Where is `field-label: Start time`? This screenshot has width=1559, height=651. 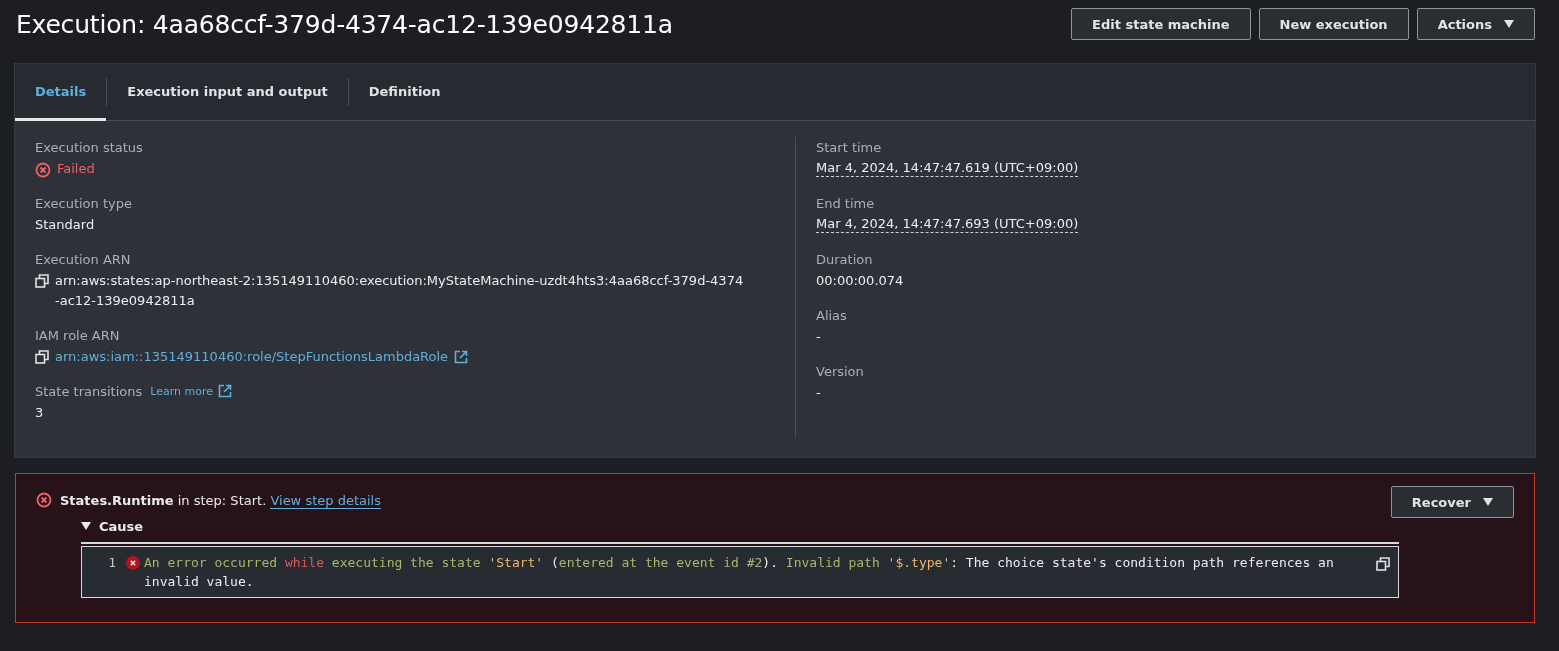
field-label: Start time is located at coordinates (849, 147).